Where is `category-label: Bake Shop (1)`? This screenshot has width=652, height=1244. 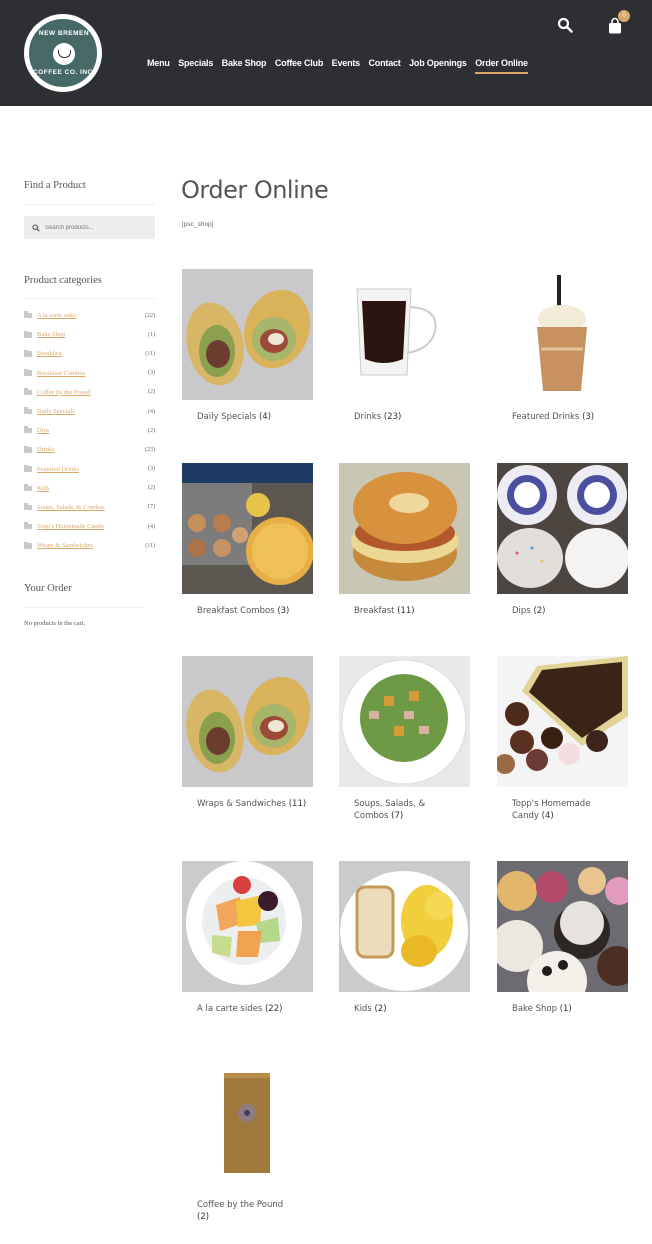
category-label: Bake Shop (1) is located at coordinates (570, 1010).